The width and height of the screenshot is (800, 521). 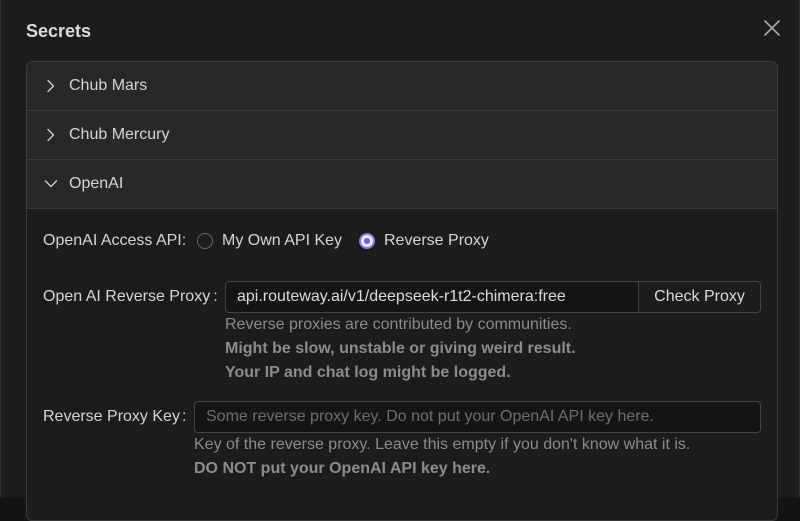 I want to click on accordion-header-chub-mercury: Chub Mercury, so click(x=402, y=135).